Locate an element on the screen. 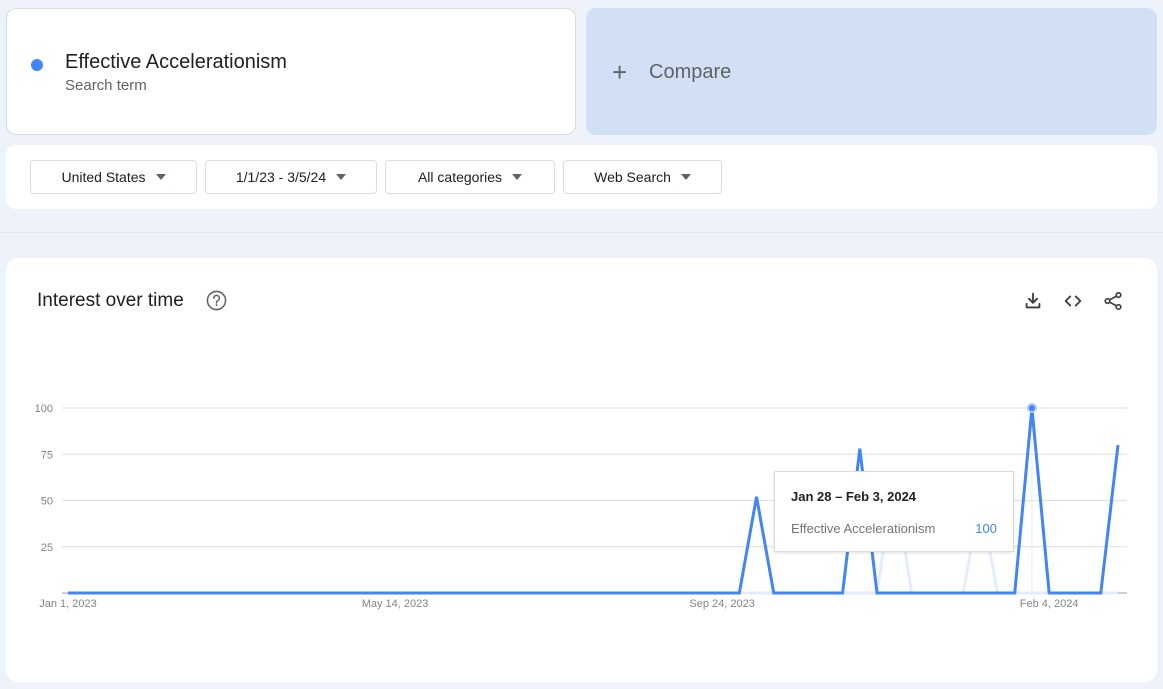 Image resolution: width=1163 pixels, height=689 pixels. tooltip-date: Jan 28 – Feb 3, 2024 is located at coordinates (854, 496).